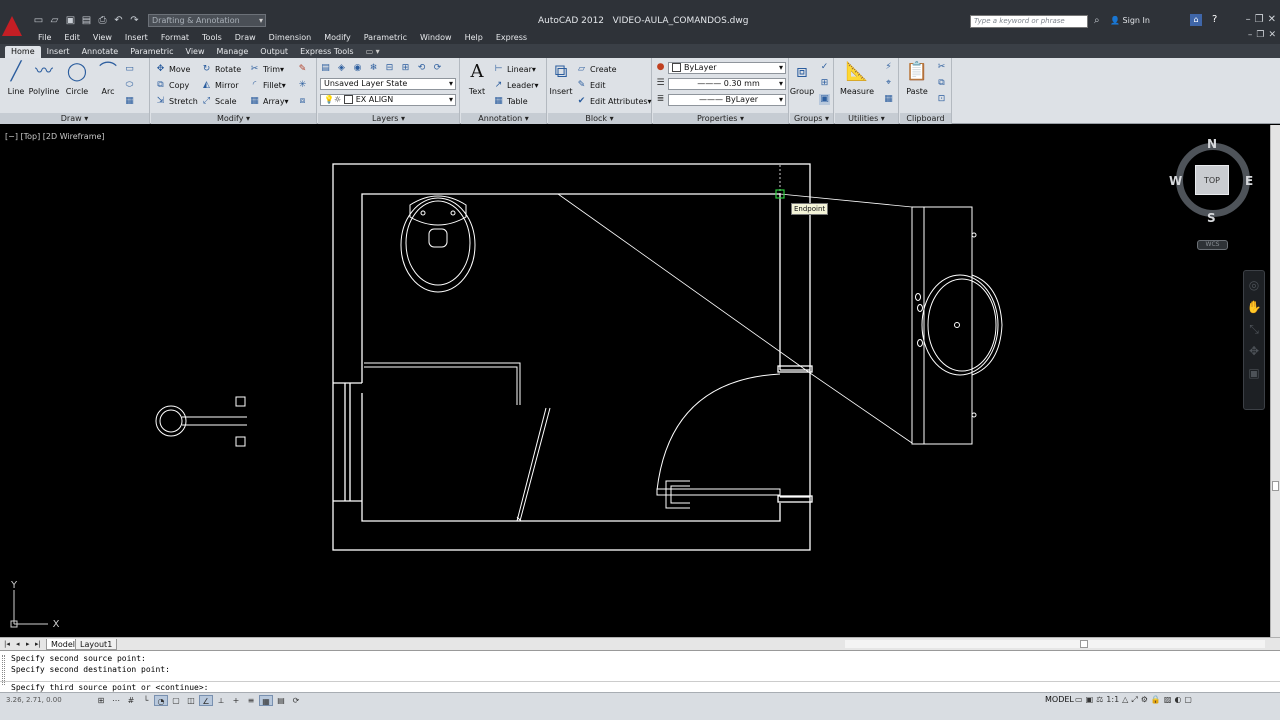 This screenshot has width=1280, height=720. Describe the element at coordinates (388, 118) in the screenshot. I see `layers-panel-title: Layers ▾` at that location.